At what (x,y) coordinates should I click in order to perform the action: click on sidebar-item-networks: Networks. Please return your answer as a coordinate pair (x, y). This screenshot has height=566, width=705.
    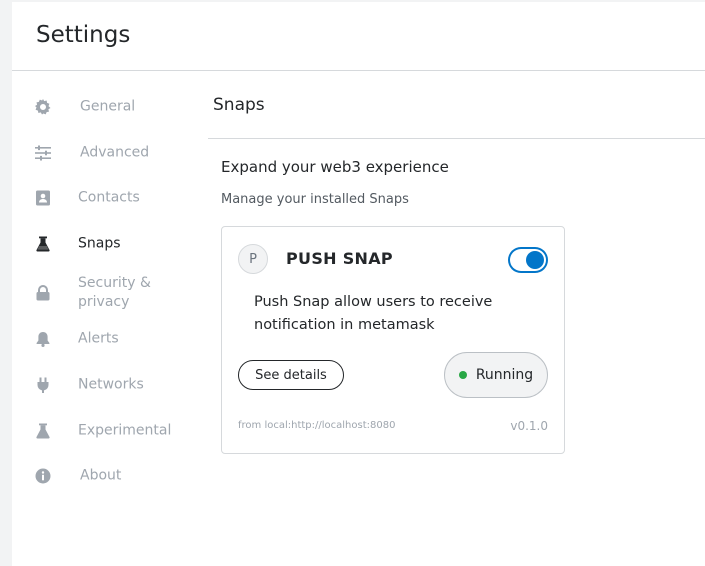
    Looking at the image, I should click on (119, 385).